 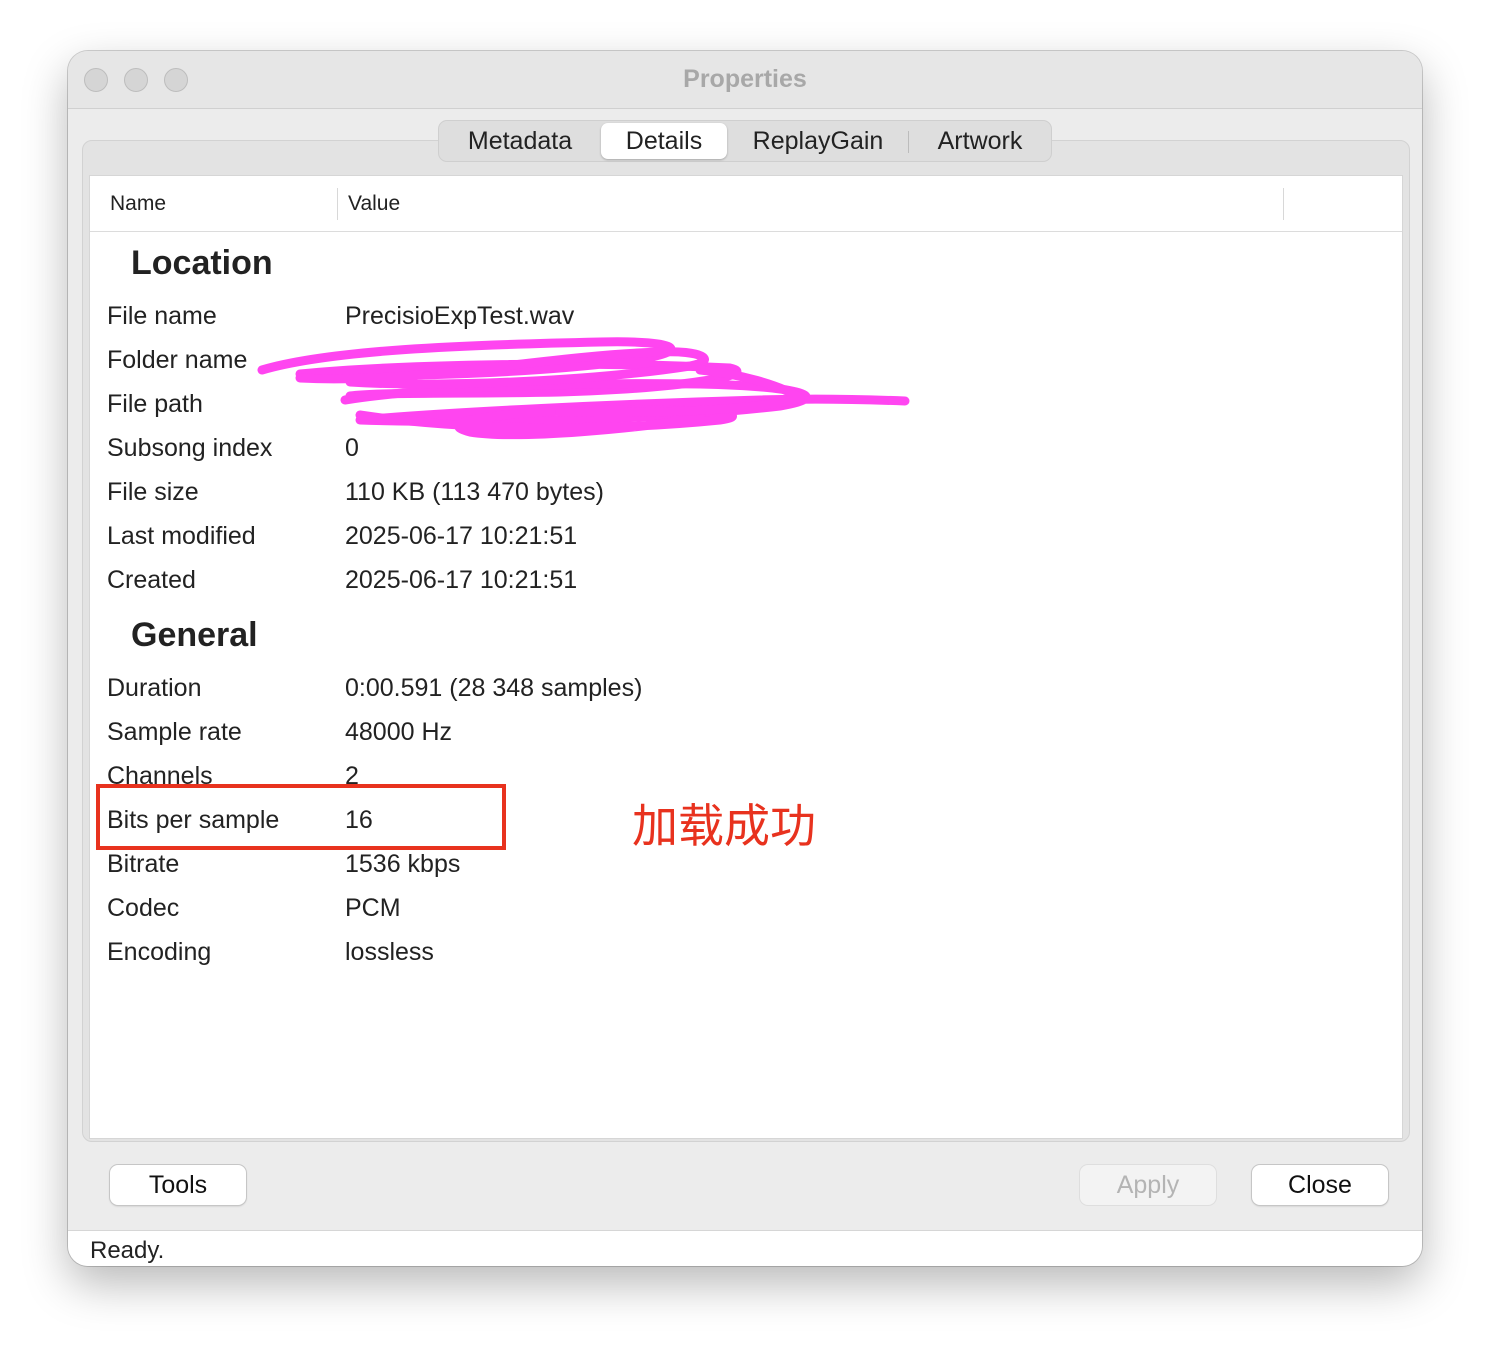 I want to click on tab-divider, so click(x=908, y=142).